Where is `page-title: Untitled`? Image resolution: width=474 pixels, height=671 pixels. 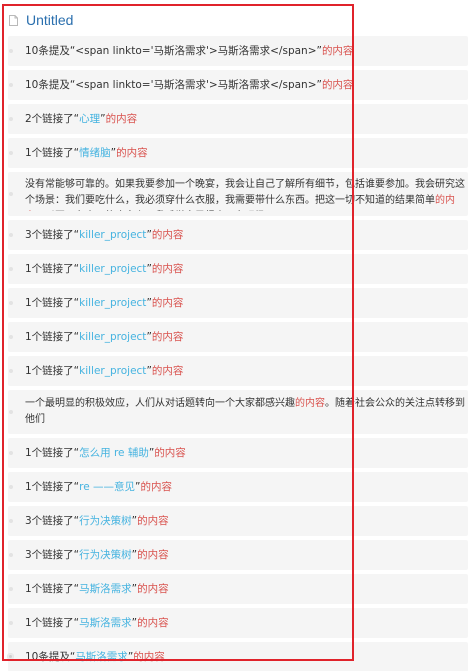 page-title: Untitled is located at coordinates (49, 20).